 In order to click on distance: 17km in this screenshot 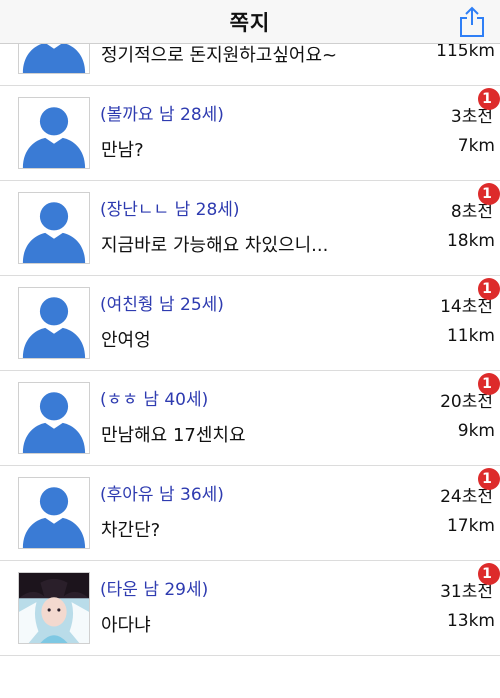, I will do `click(470, 526)`.